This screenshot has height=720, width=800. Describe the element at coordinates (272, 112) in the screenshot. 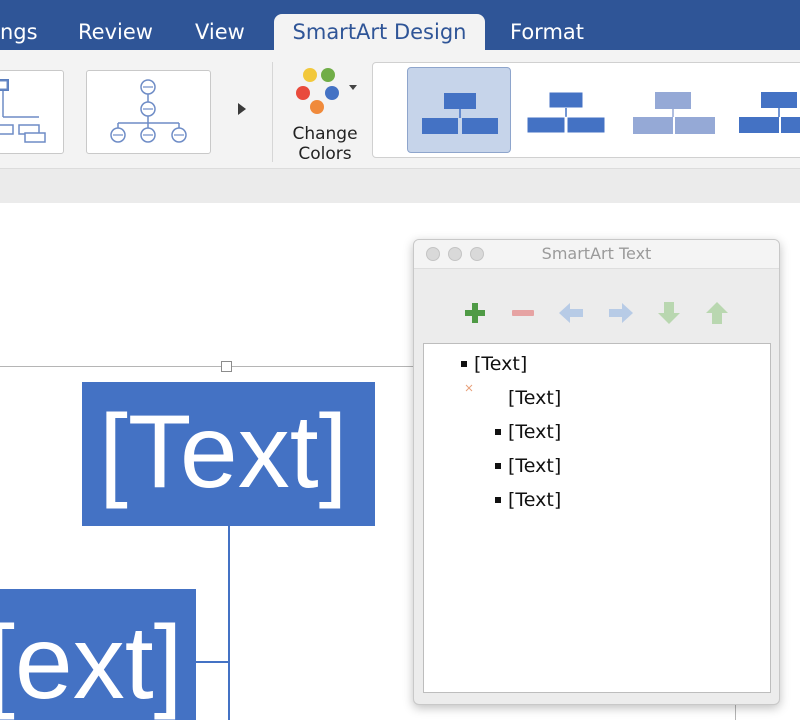

I see `ribbon-group-divider` at that location.